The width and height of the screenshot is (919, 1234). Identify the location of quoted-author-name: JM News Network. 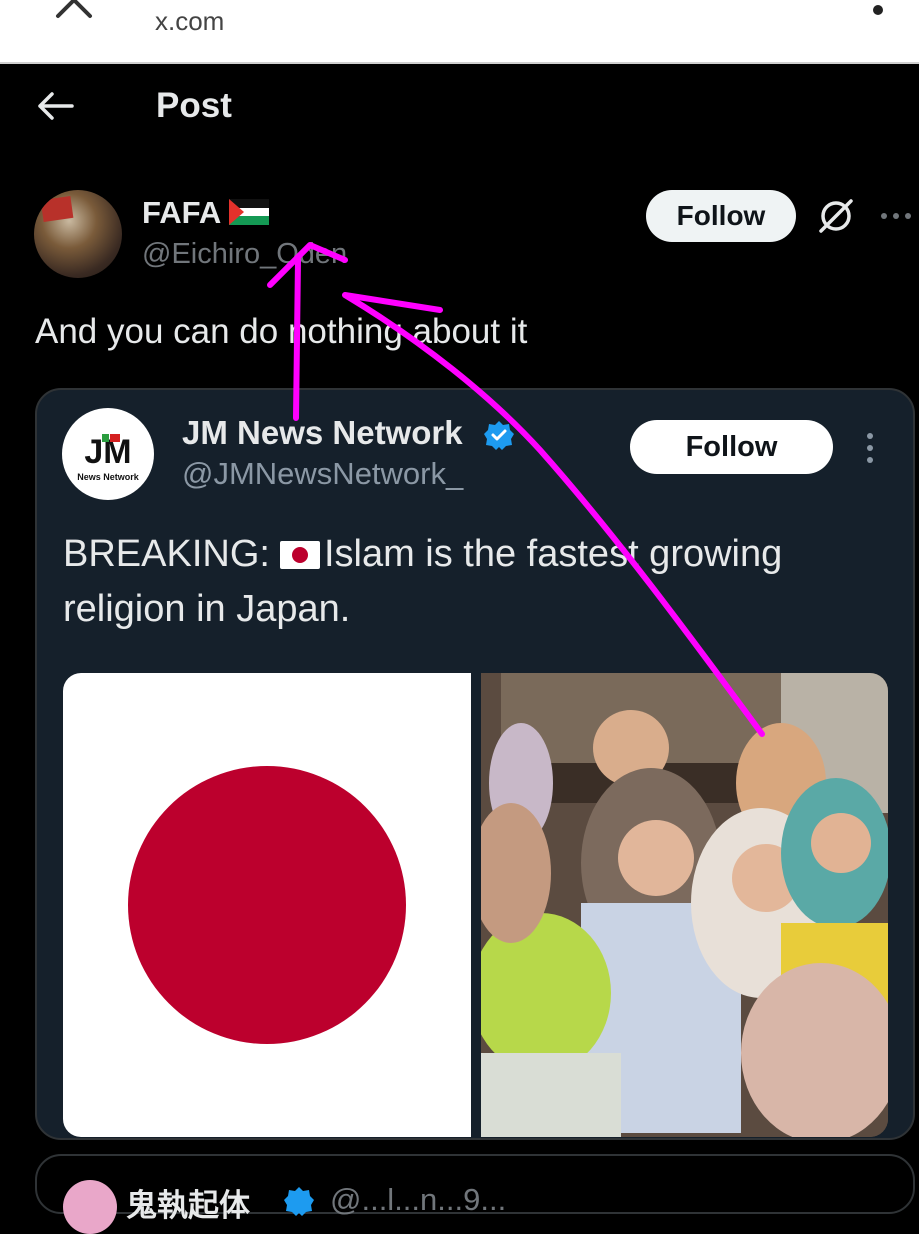
(322, 433).